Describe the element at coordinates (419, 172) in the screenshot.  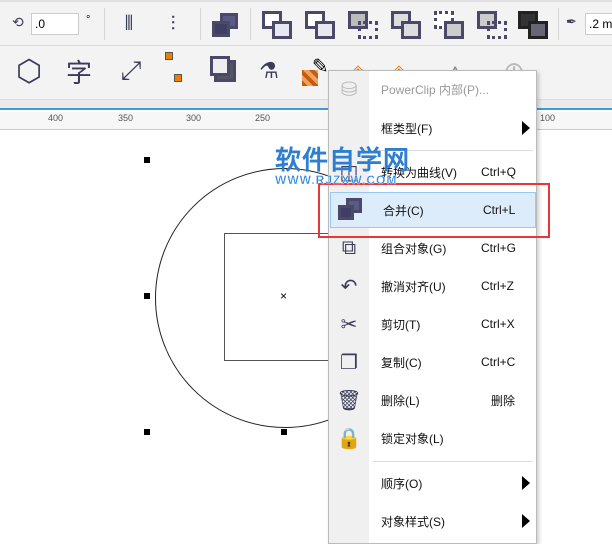
I see `menu-label: 转换为曲线(V)` at that location.